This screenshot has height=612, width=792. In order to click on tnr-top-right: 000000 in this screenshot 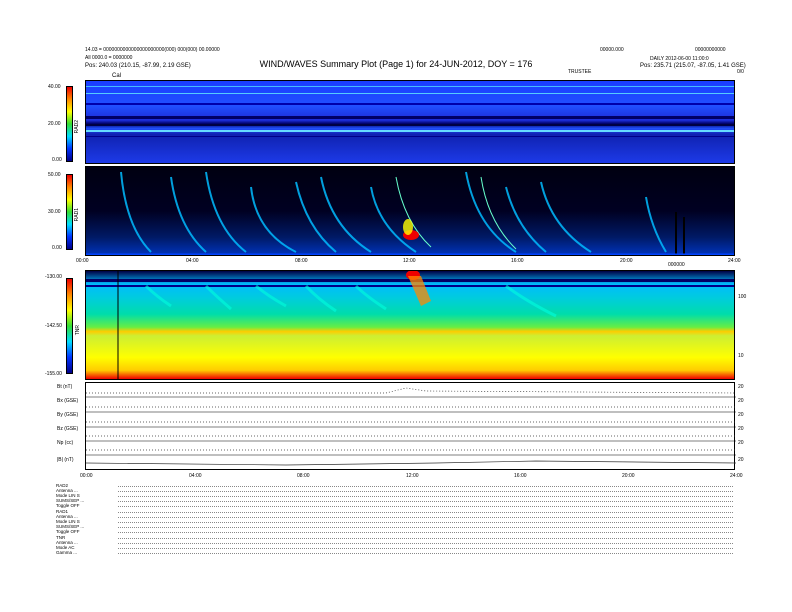, I will do `click(676, 265)`.